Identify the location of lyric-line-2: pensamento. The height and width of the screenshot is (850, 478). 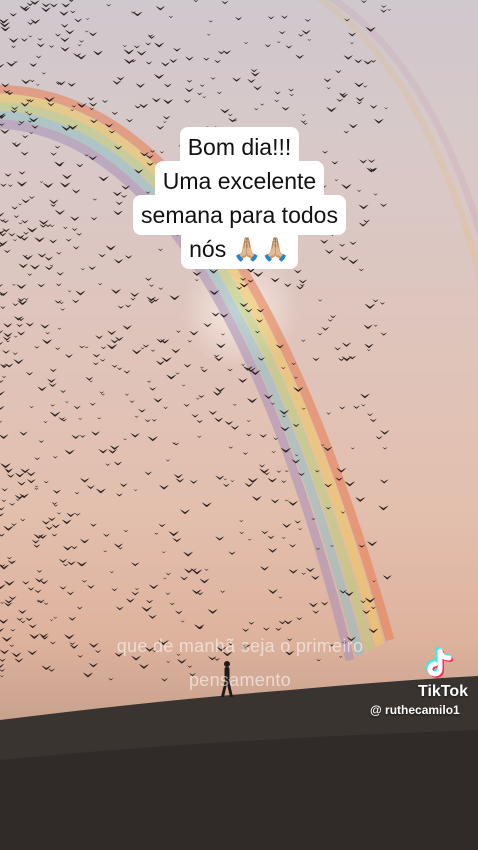
(240, 680).